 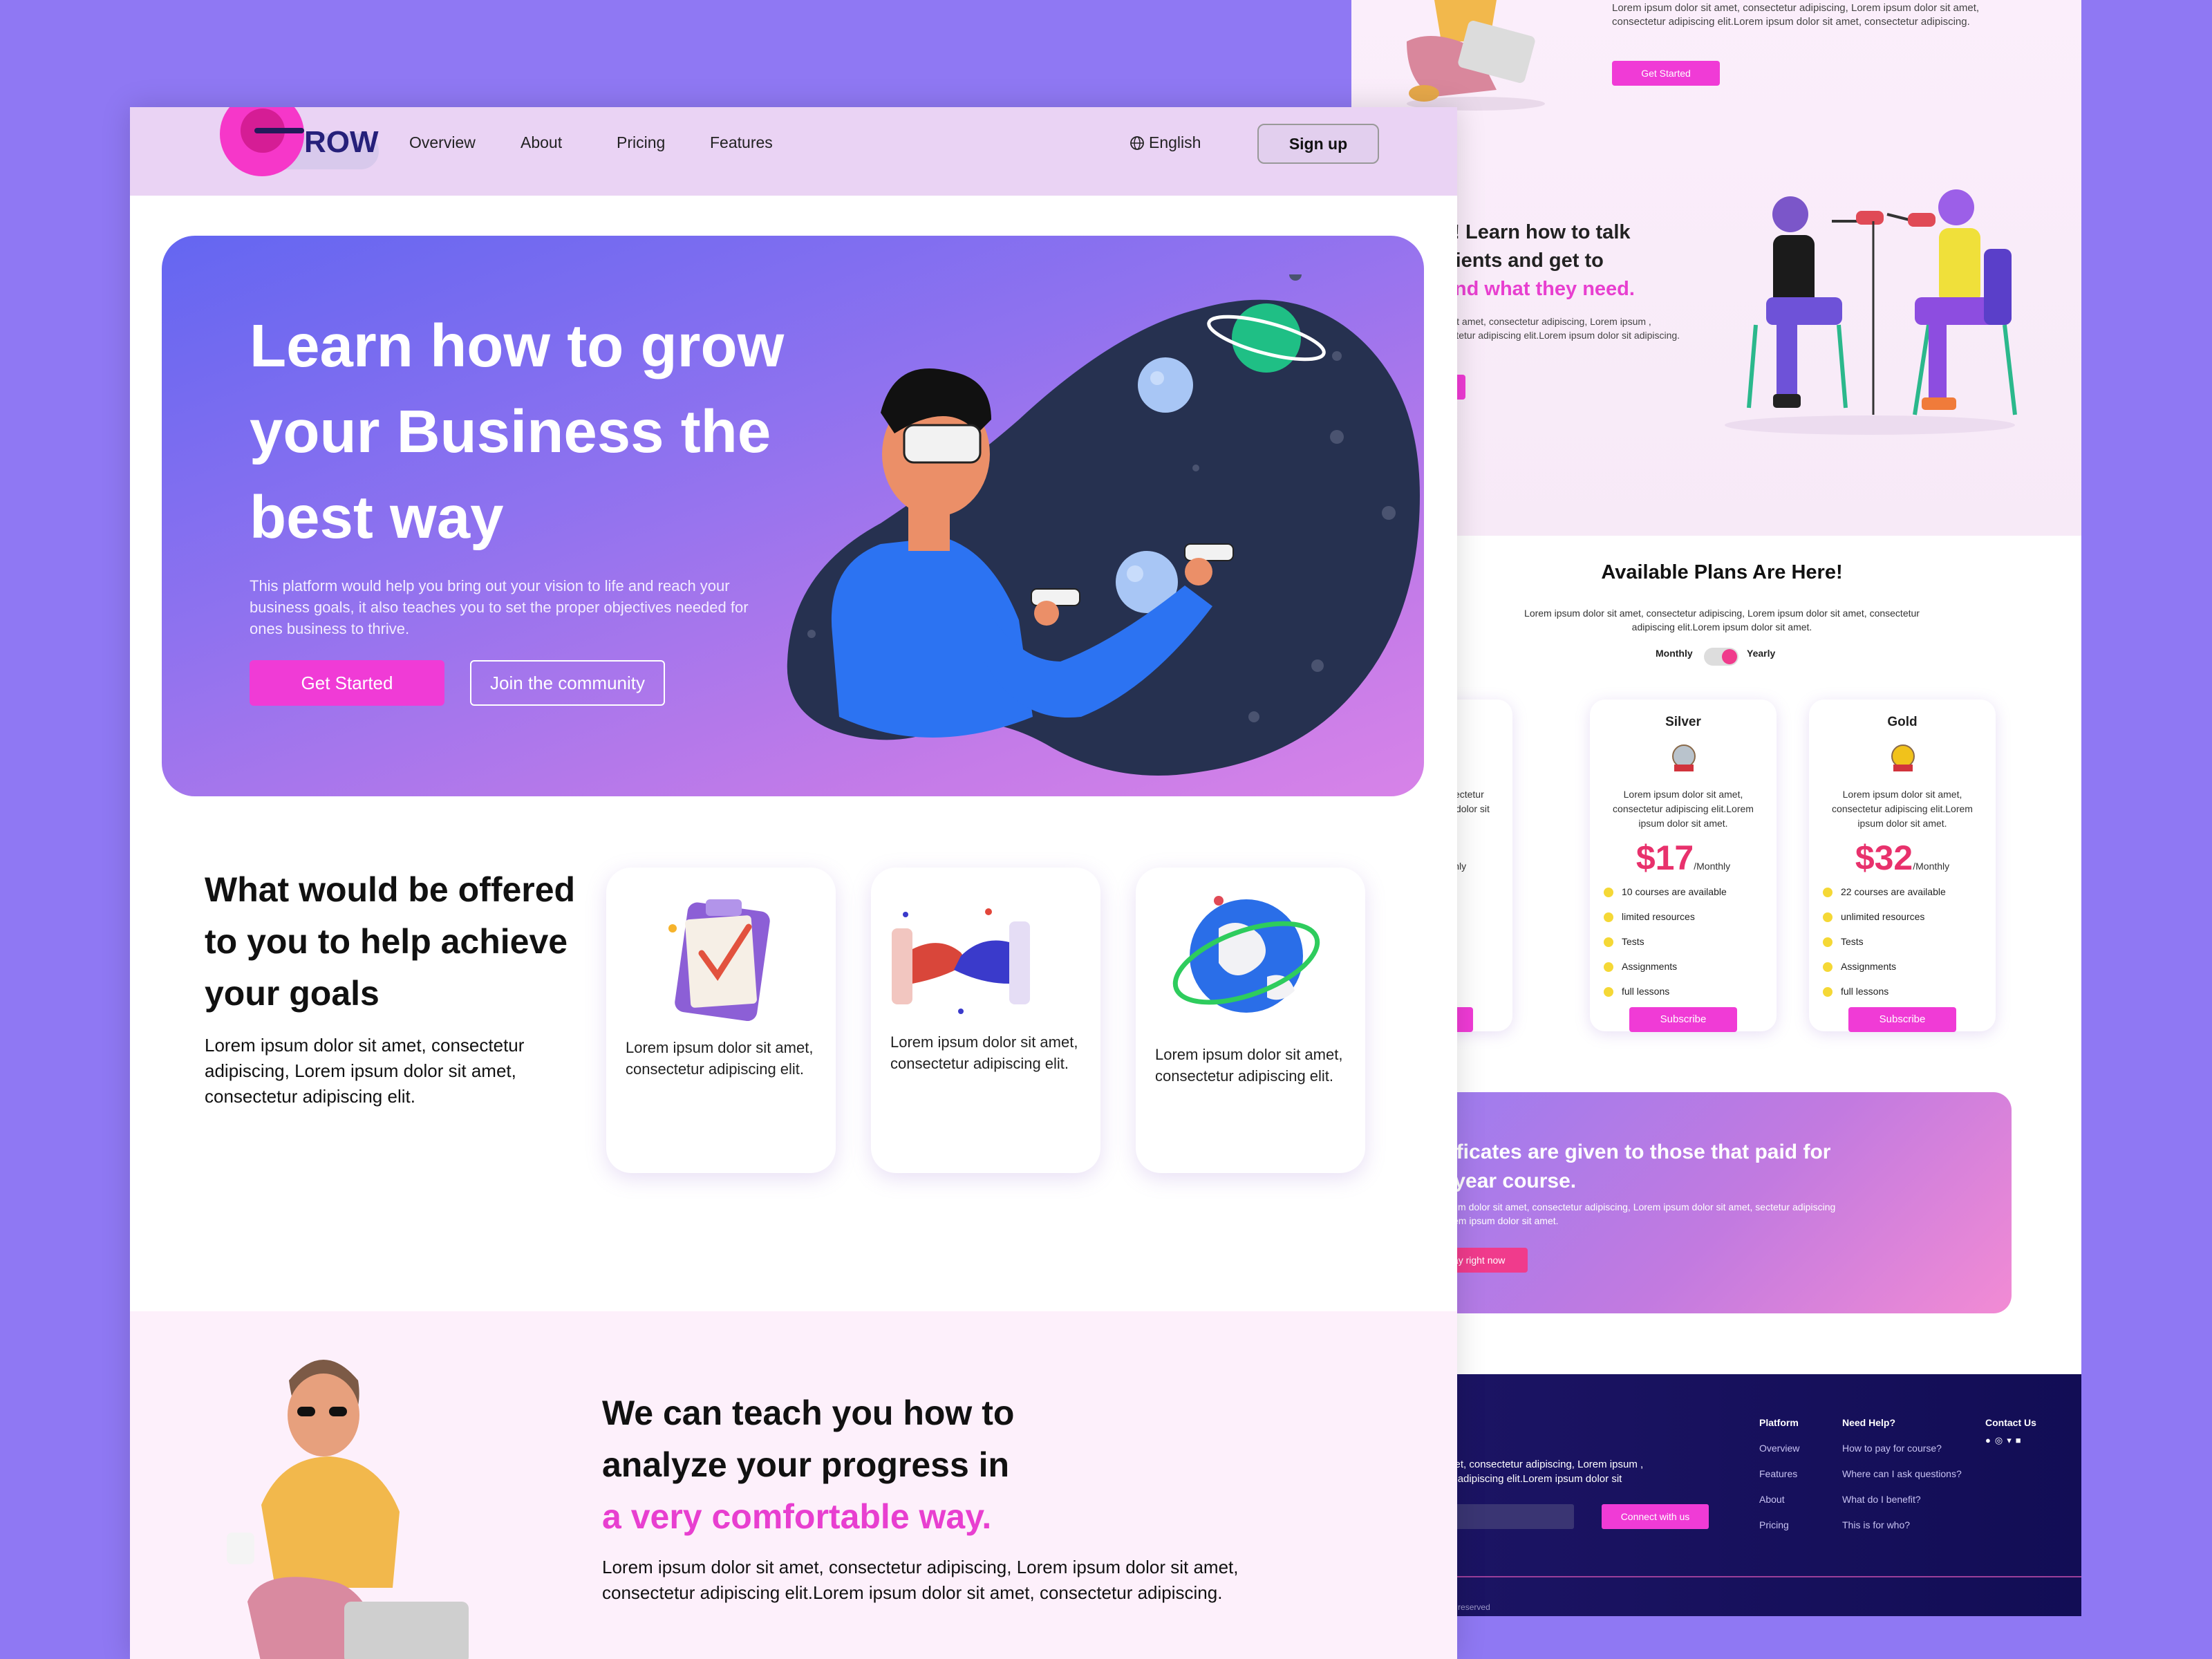 What do you see at coordinates (742, 142) in the screenshot?
I see `nav-features: Features` at bounding box center [742, 142].